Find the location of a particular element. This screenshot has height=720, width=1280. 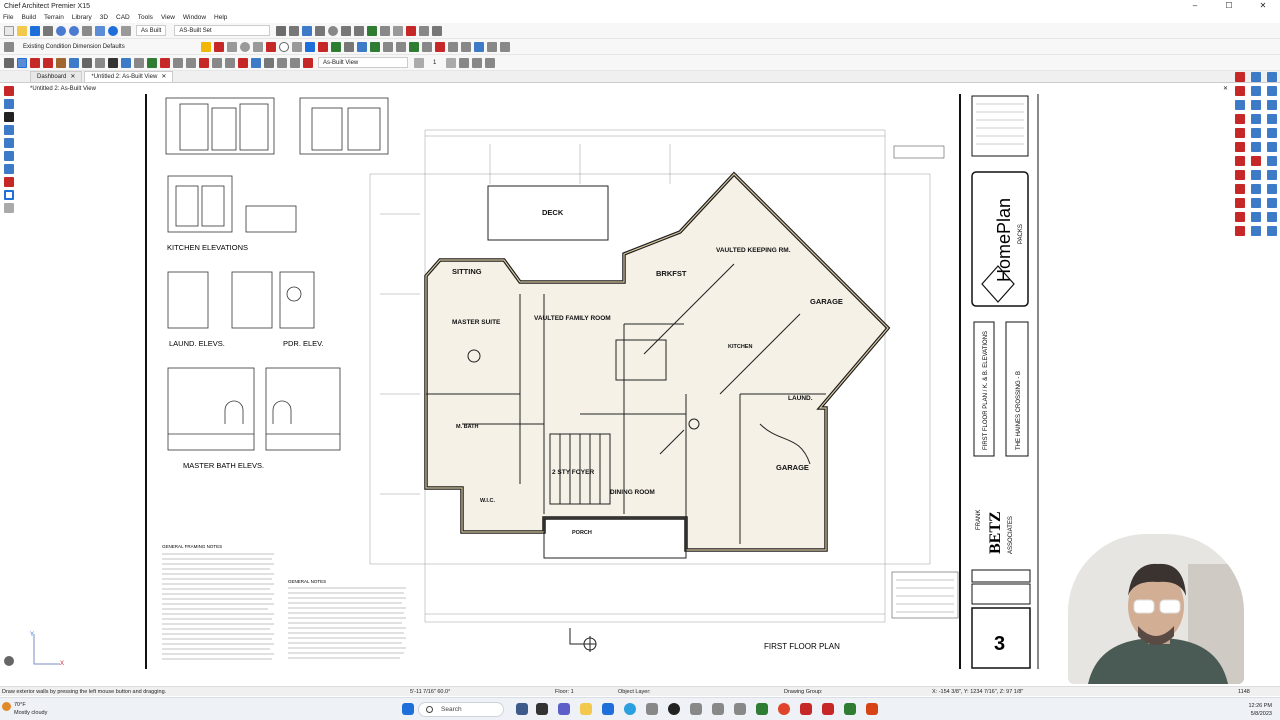

text-icon is located at coordinates (218, 46).